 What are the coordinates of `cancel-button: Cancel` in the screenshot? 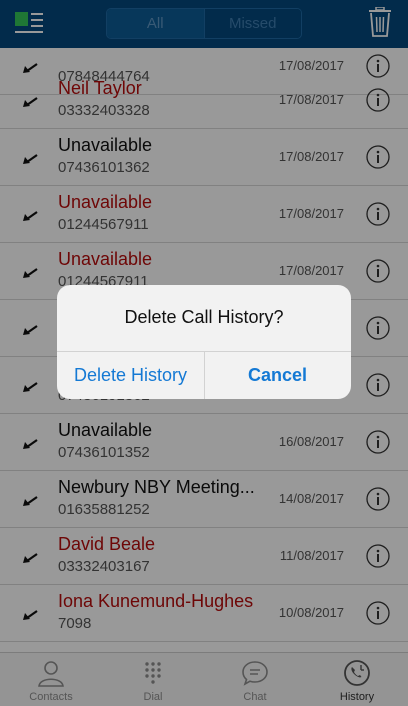 It's located at (277, 375).